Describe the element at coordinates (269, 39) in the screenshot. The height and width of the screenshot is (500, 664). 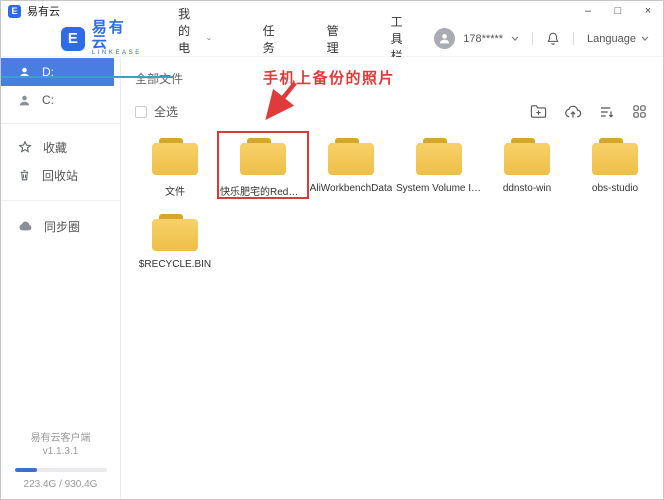
I see `tab-tasks: 任务` at that location.